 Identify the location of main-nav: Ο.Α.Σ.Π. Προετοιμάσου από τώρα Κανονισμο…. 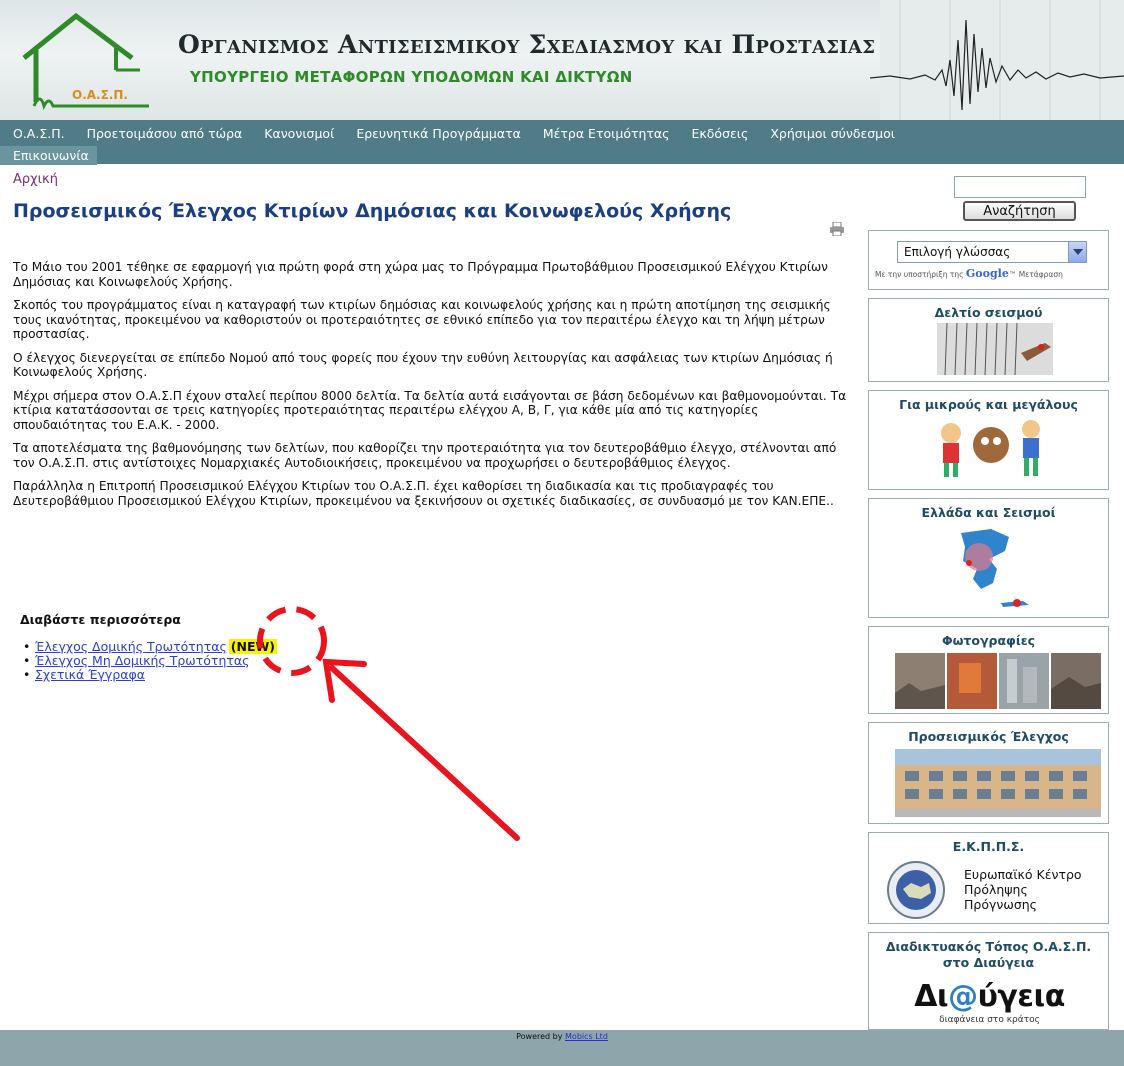
(562, 143).